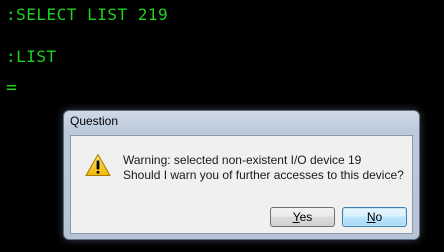  I want to click on yes-button: Yes, so click(302, 217).